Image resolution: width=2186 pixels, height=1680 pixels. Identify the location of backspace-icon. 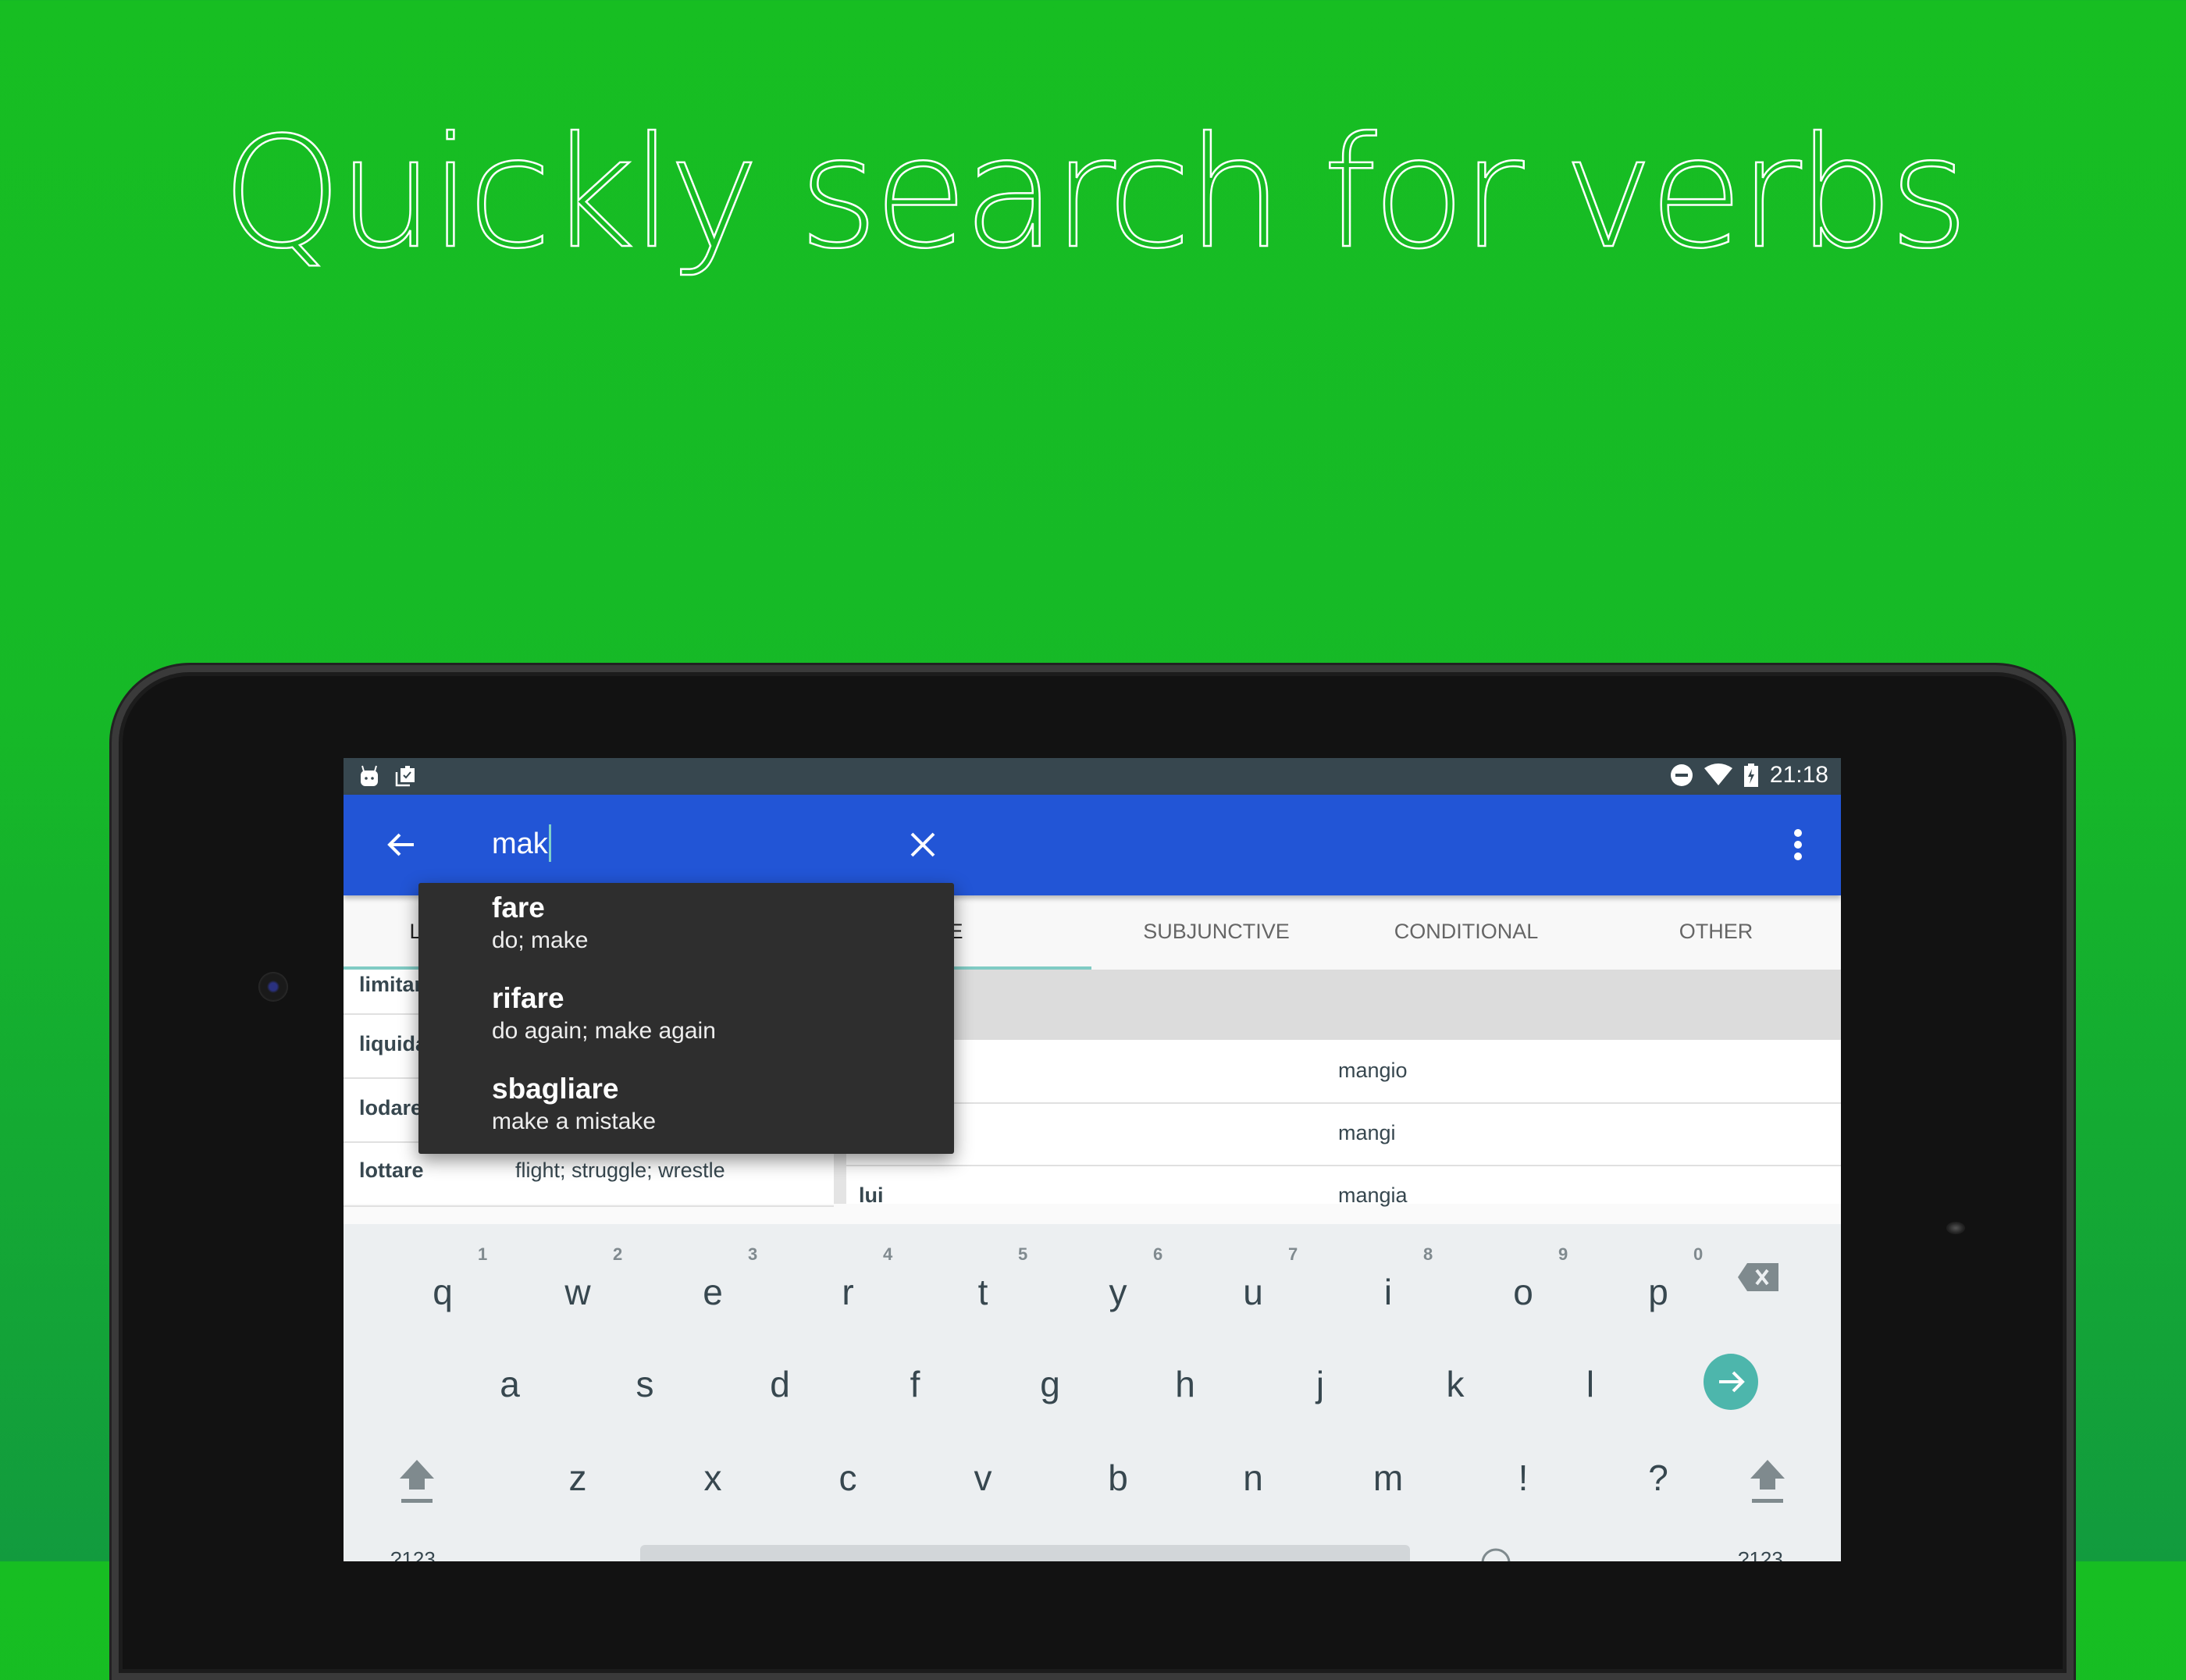
(1758, 1277).